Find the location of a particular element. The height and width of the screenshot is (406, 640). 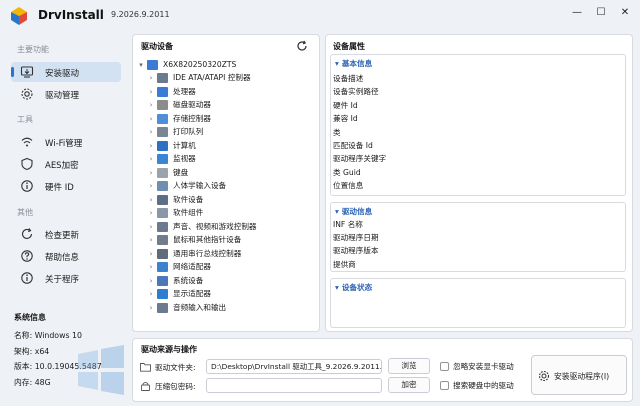

tree-item-label: 系统设备 is located at coordinates (188, 280).